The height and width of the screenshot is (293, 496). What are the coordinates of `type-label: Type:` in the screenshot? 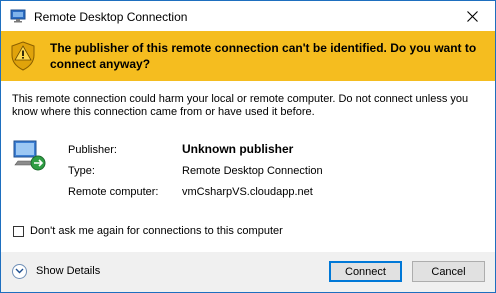 It's located at (81, 171).